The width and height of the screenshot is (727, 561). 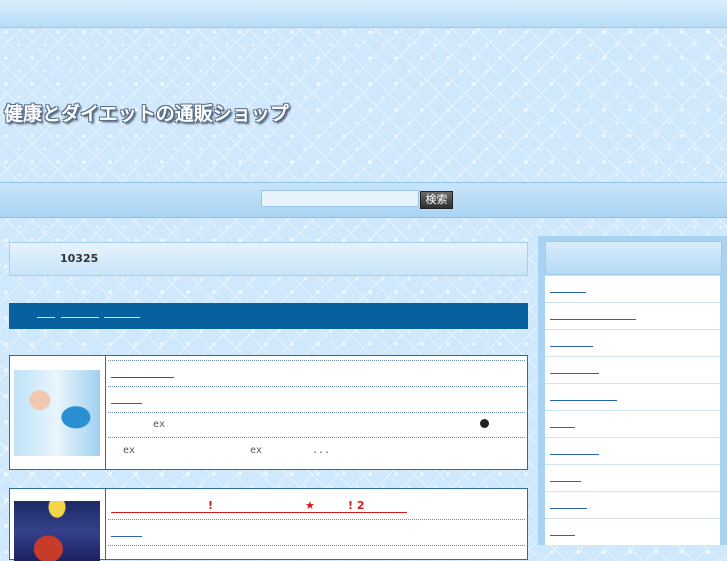 What do you see at coordinates (356, 505) in the screenshot?
I see `product-title-mark: ! 2` at bounding box center [356, 505].